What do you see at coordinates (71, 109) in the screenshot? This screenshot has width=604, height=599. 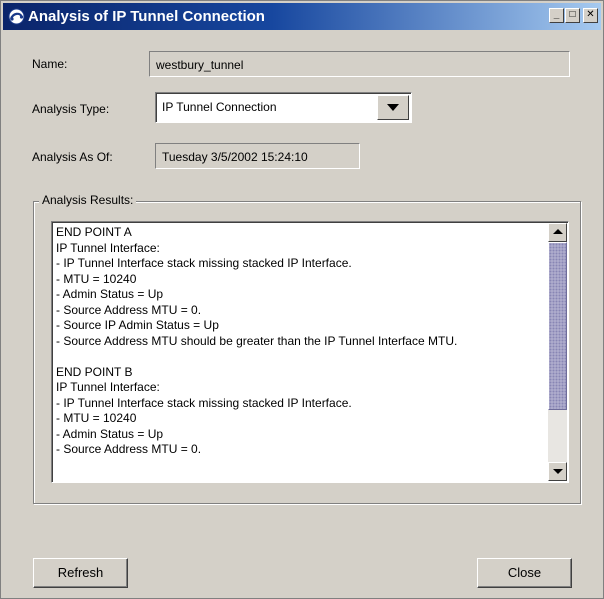 I see `analysis-type-label: Analysis Type:` at bounding box center [71, 109].